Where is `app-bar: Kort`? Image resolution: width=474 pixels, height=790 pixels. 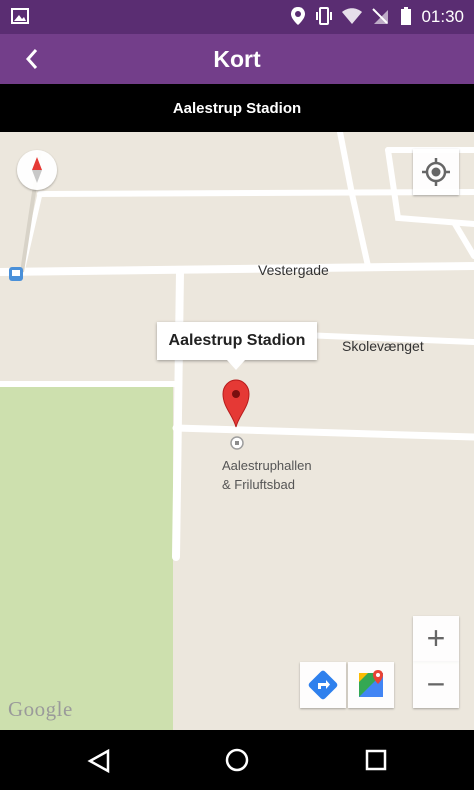
app-bar: Kort is located at coordinates (237, 59).